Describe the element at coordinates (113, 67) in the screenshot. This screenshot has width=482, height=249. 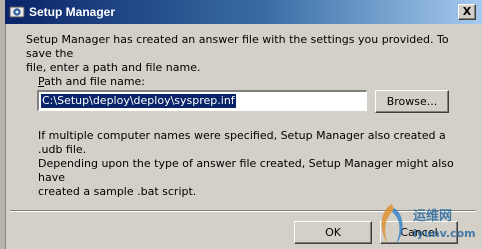
I see `intro-line-2: file, enter a path and file name.` at that location.